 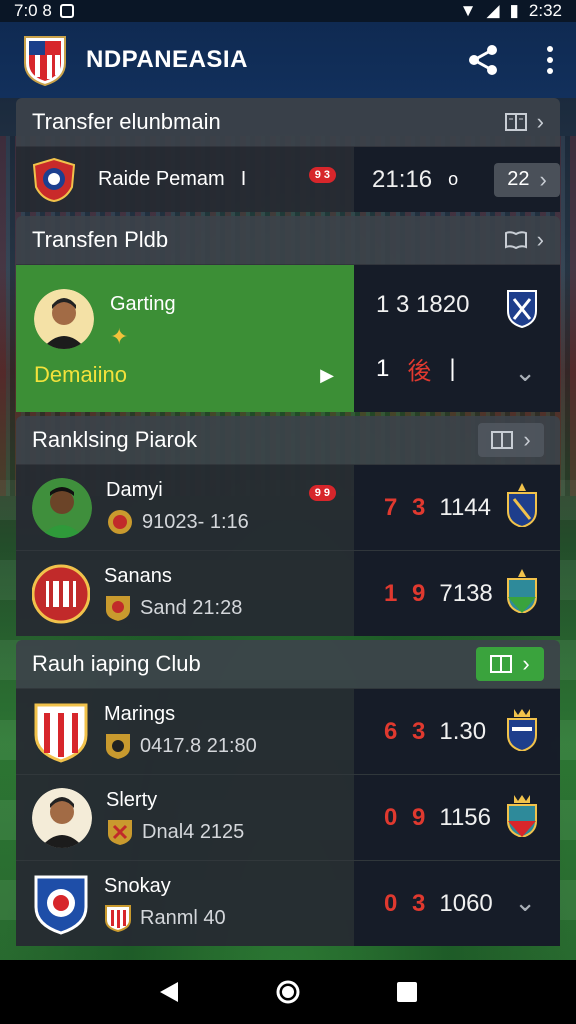 What do you see at coordinates (33, 10) in the screenshot?
I see `status-time-left: 7:0 8` at bounding box center [33, 10].